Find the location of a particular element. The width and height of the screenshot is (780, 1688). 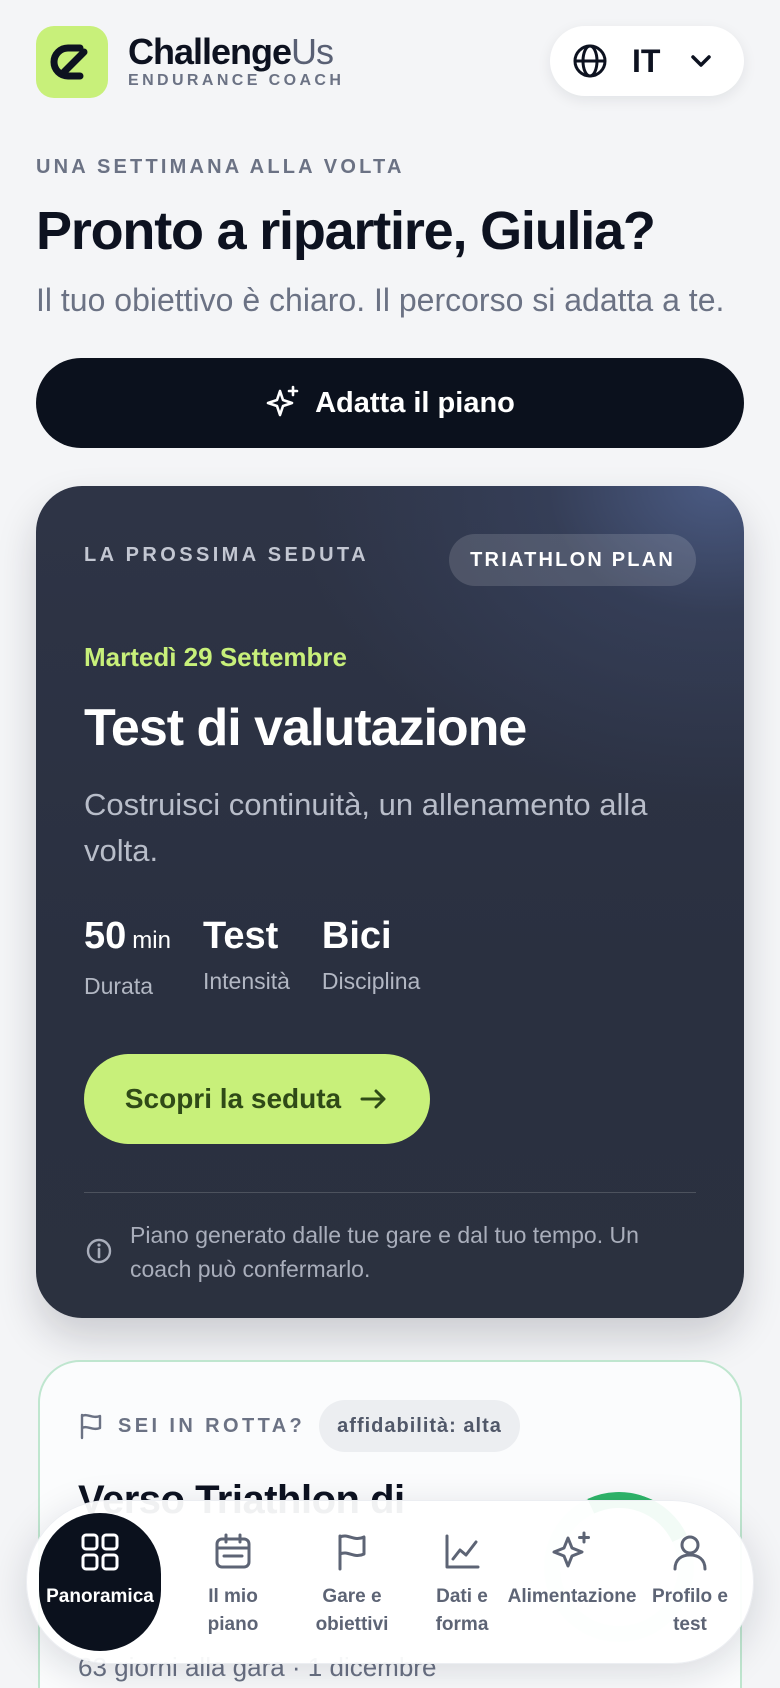

tab-label: Dati e is located at coordinates (462, 1596).